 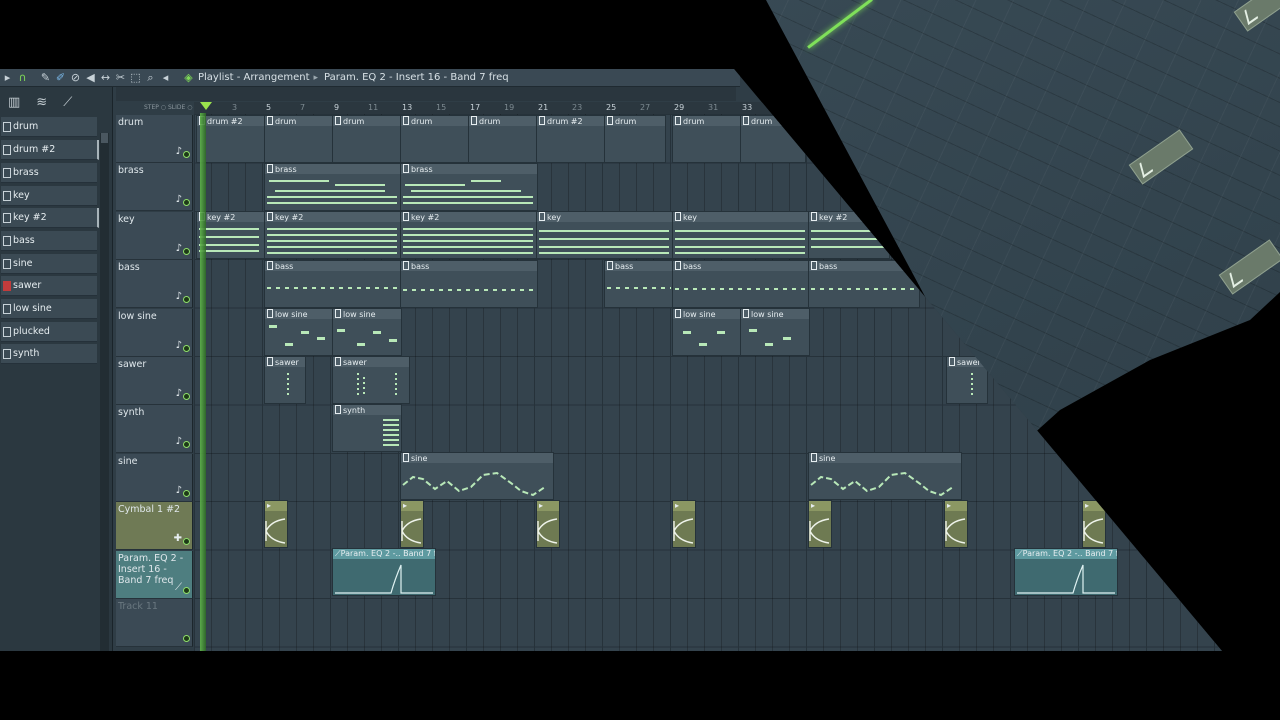 What do you see at coordinates (231, 217) in the screenshot?
I see `clip-header: key #2` at bounding box center [231, 217].